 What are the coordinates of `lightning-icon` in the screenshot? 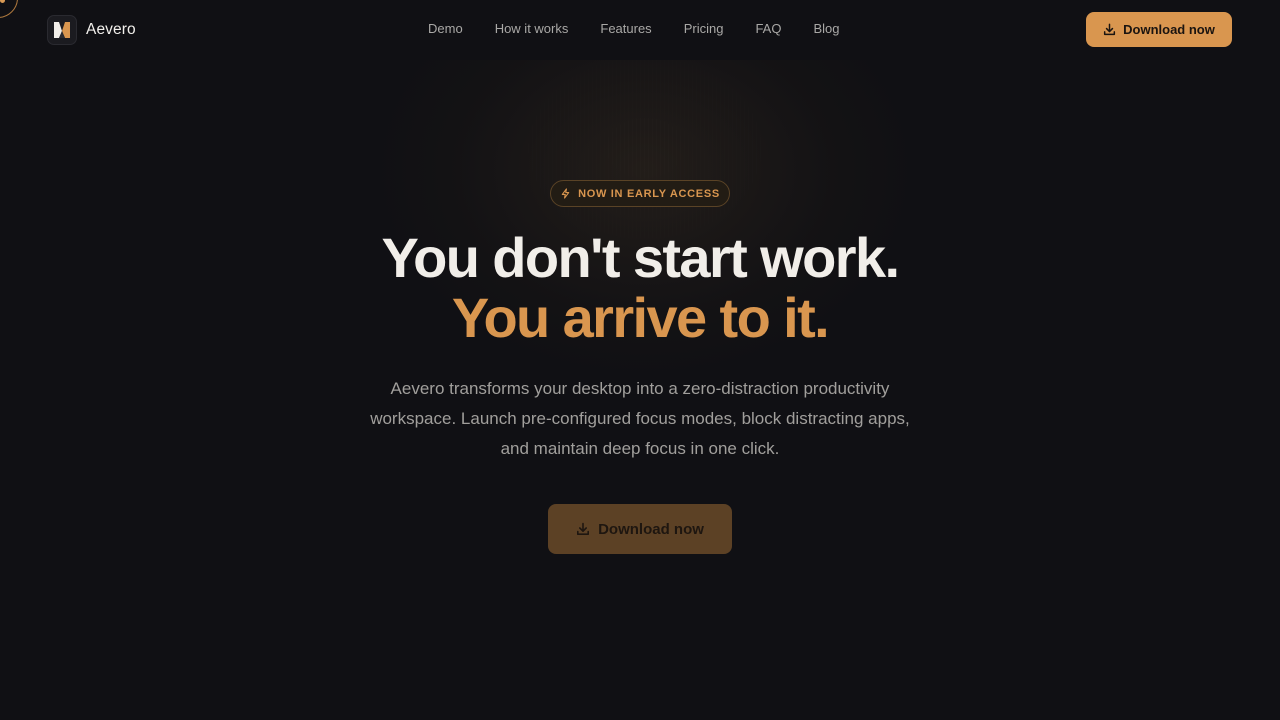 It's located at (565, 193).